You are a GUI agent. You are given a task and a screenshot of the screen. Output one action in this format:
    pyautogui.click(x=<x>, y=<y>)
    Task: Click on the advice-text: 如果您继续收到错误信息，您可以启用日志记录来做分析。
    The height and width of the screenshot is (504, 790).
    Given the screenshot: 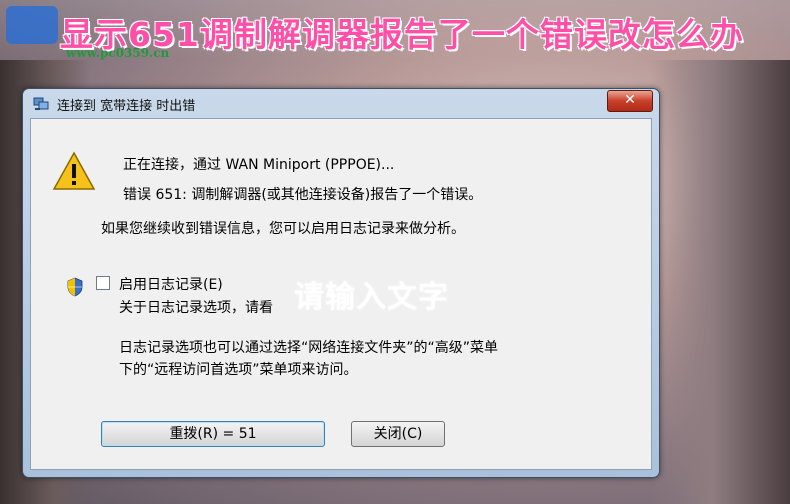 What is the action you would take?
    pyautogui.click(x=283, y=229)
    